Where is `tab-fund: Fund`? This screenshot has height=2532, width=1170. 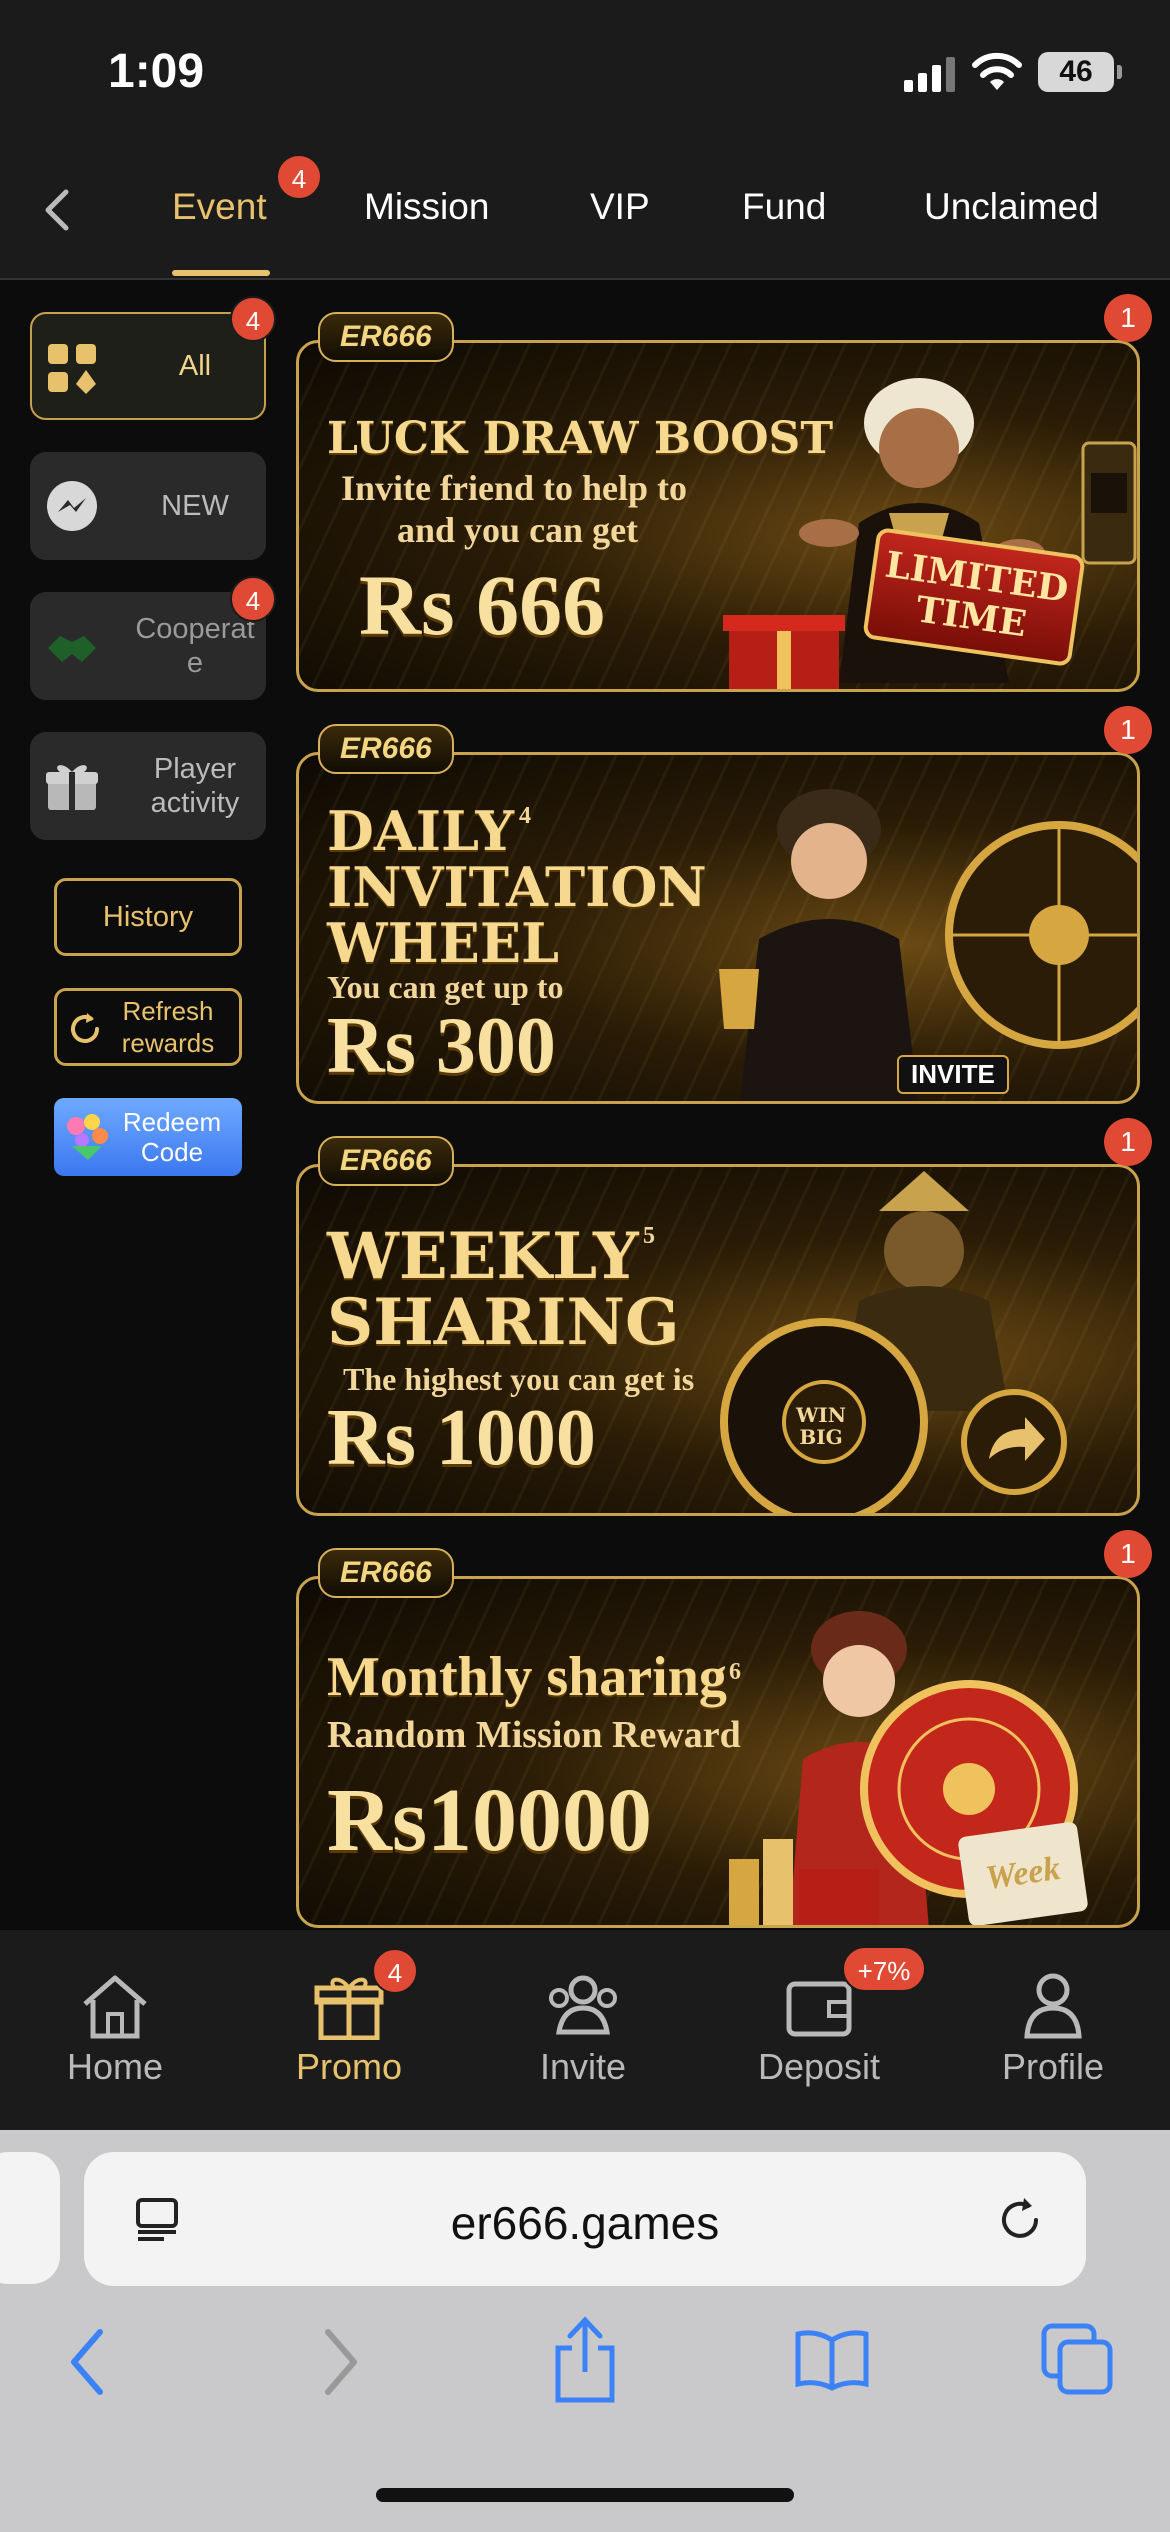
tab-fund: Fund is located at coordinates (784, 207).